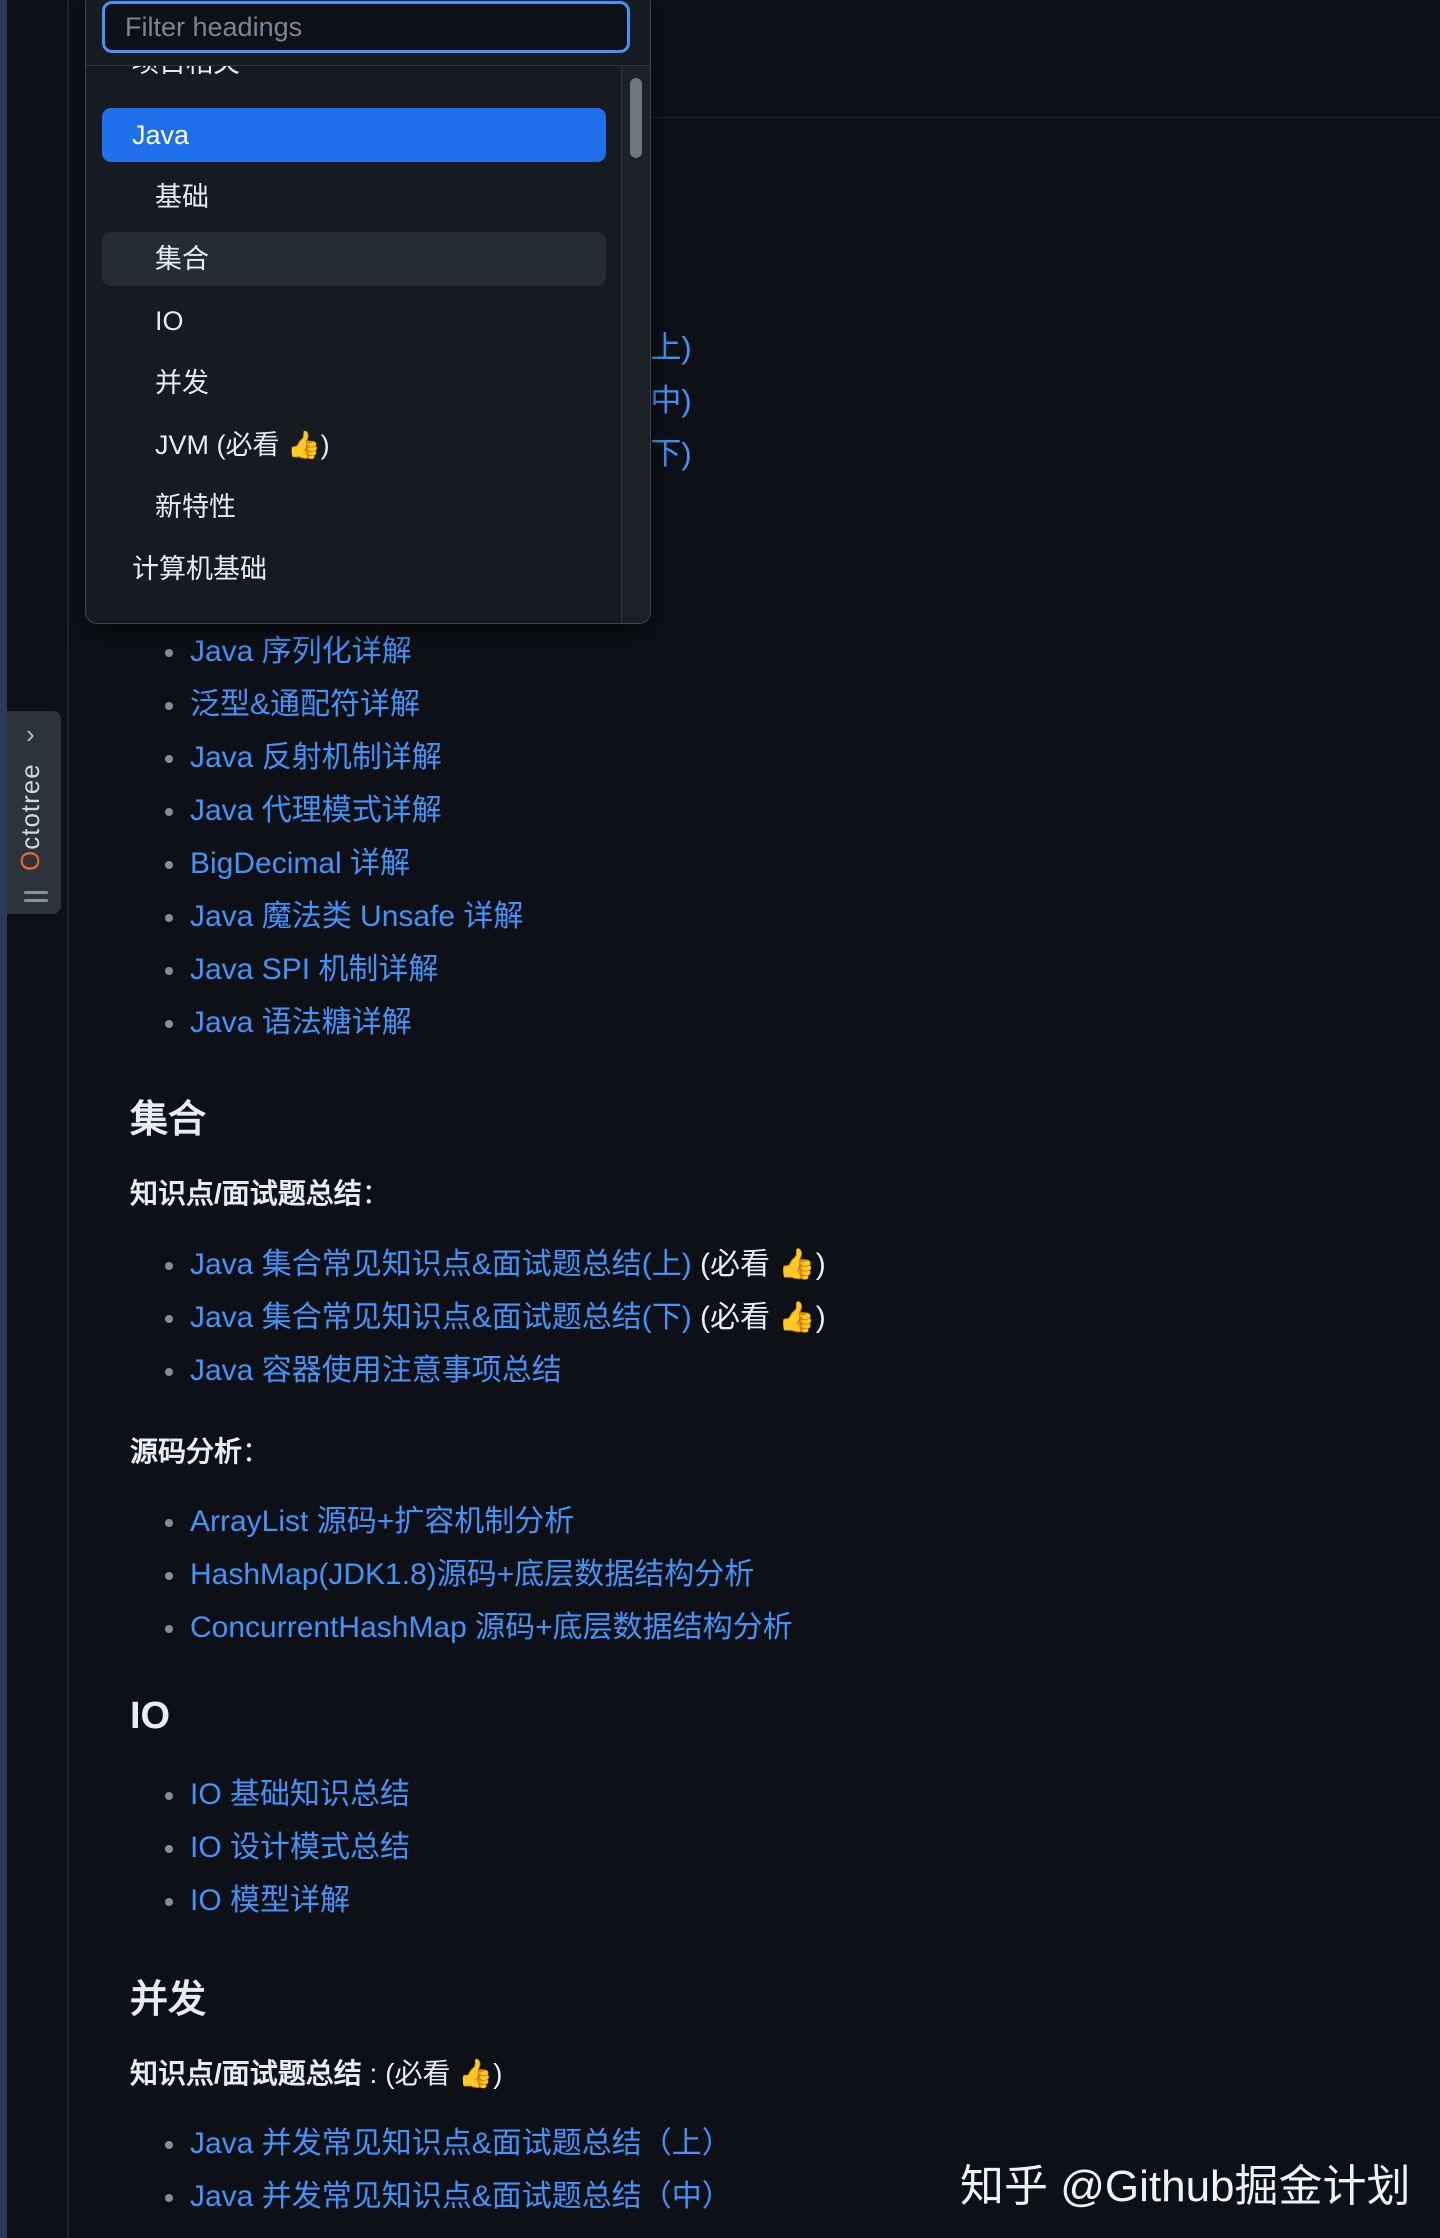 The height and width of the screenshot is (2238, 1440). What do you see at coordinates (36, 899) in the screenshot?
I see `hamburger-icon` at bounding box center [36, 899].